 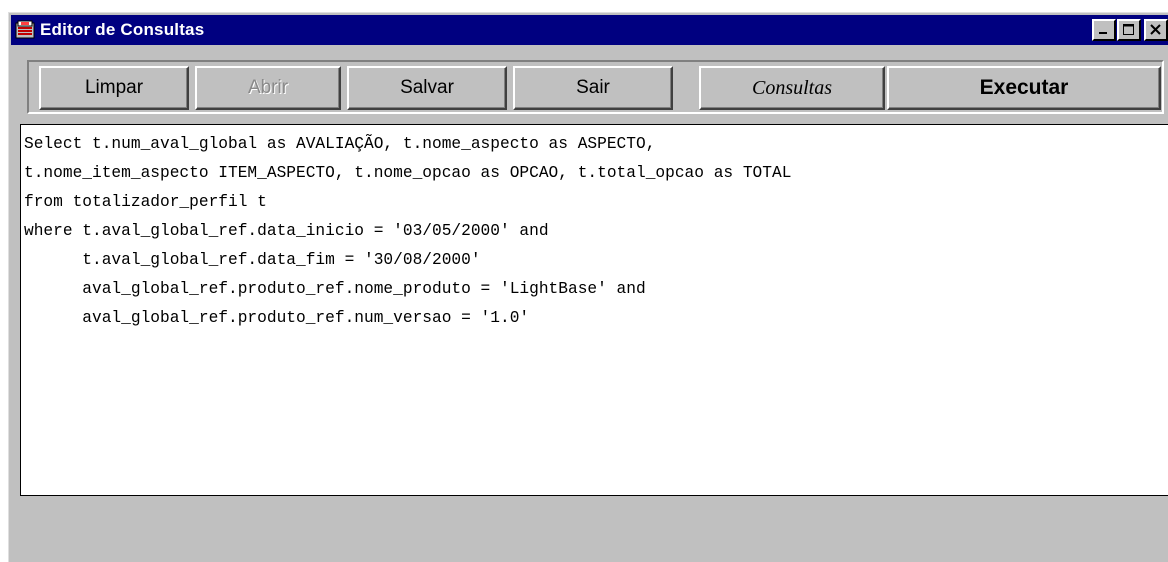 What do you see at coordinates (25, 30) in the screenshot?
I see `app-icon` at bounding box center [25, 30].